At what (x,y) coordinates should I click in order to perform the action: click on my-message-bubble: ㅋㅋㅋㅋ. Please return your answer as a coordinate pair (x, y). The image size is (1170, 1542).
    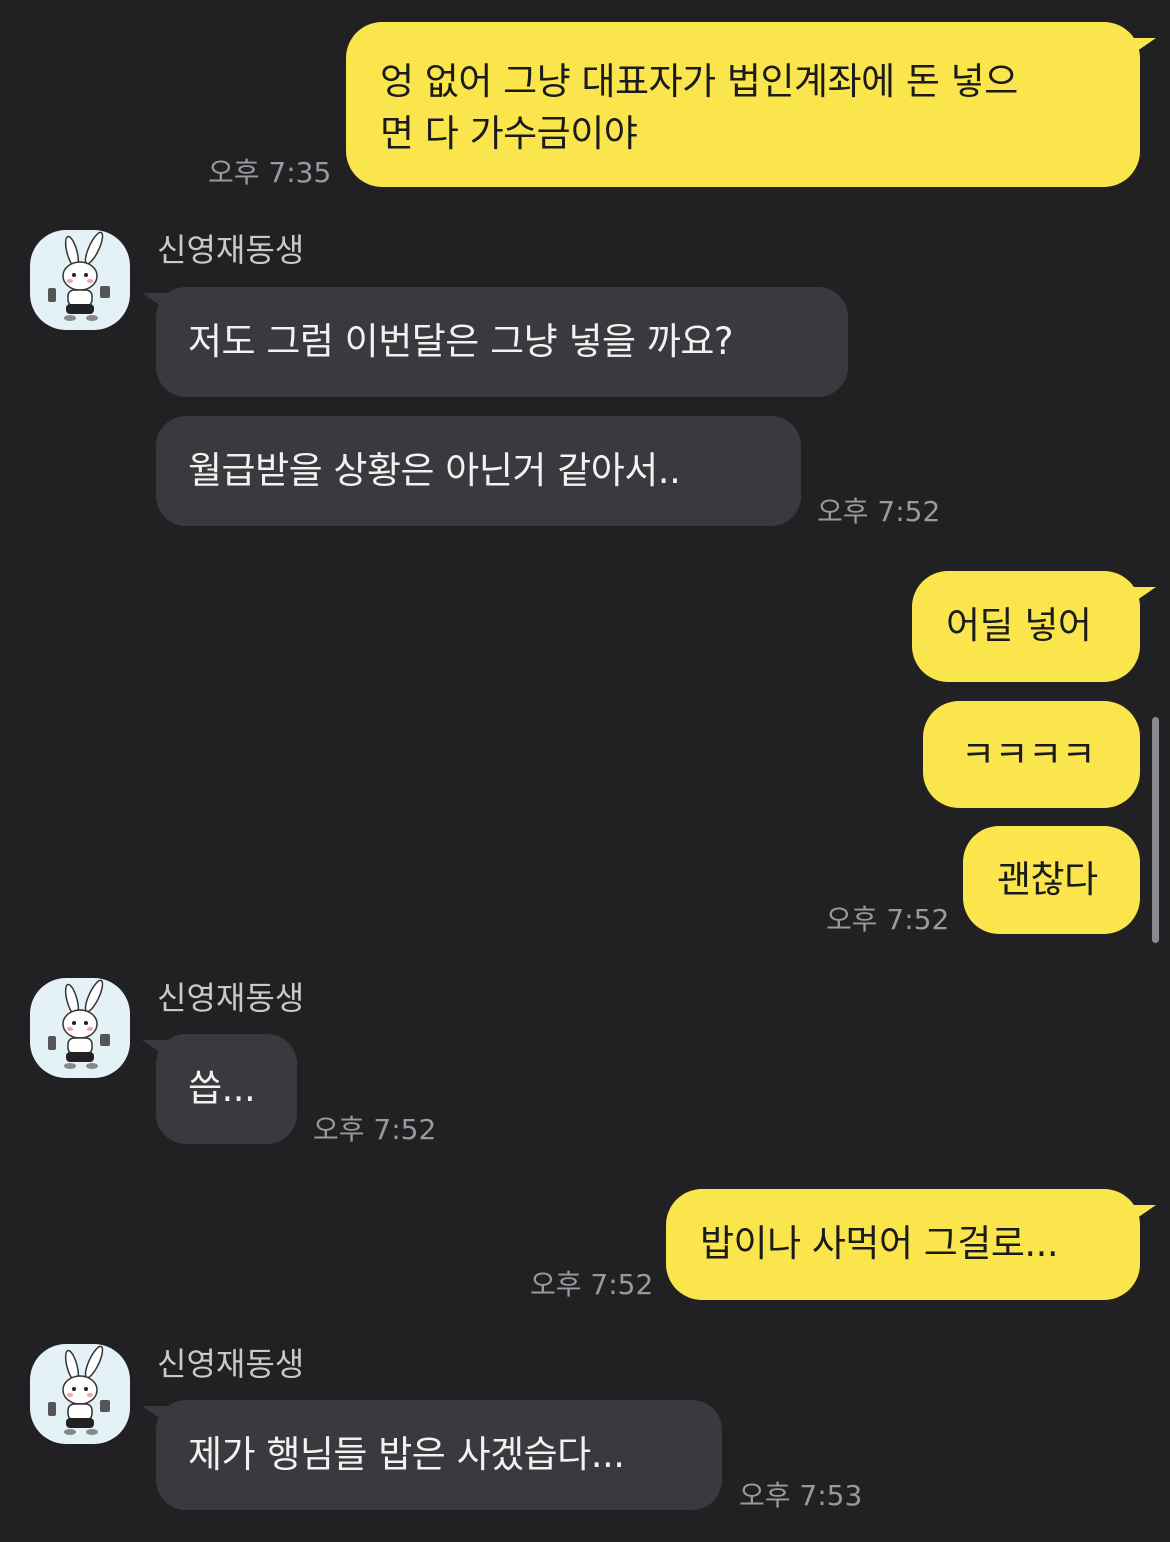
    Looking at the image, I should click on (1031, 754).